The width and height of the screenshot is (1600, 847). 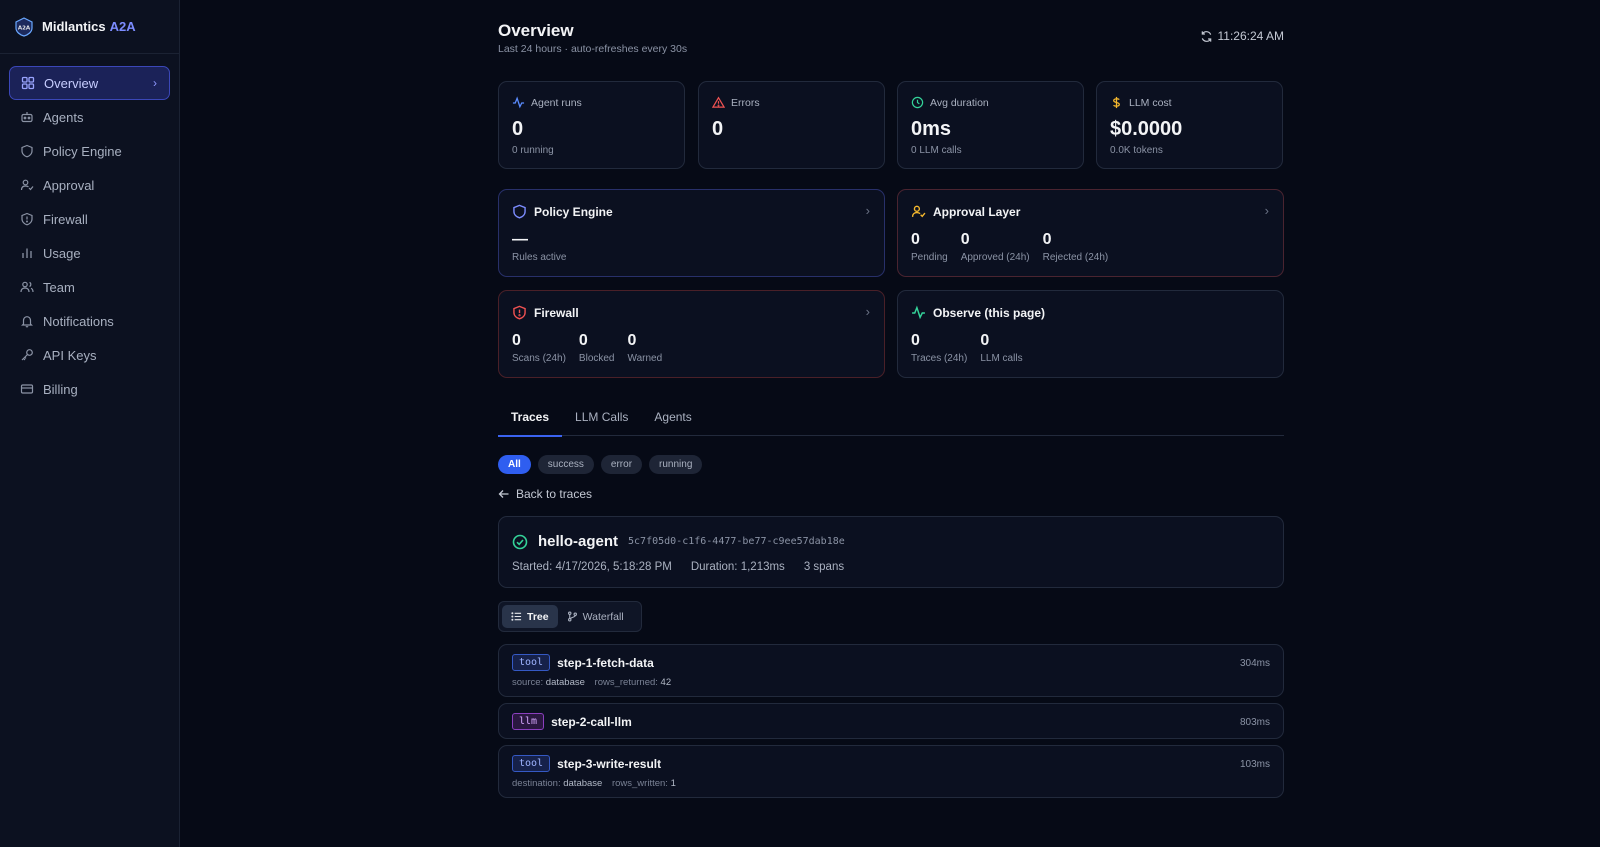 What do you see at coordinates (995, 257) in the screenshot?
I see `approved-label: Approved (24h)` at bounding box center [995, 257].